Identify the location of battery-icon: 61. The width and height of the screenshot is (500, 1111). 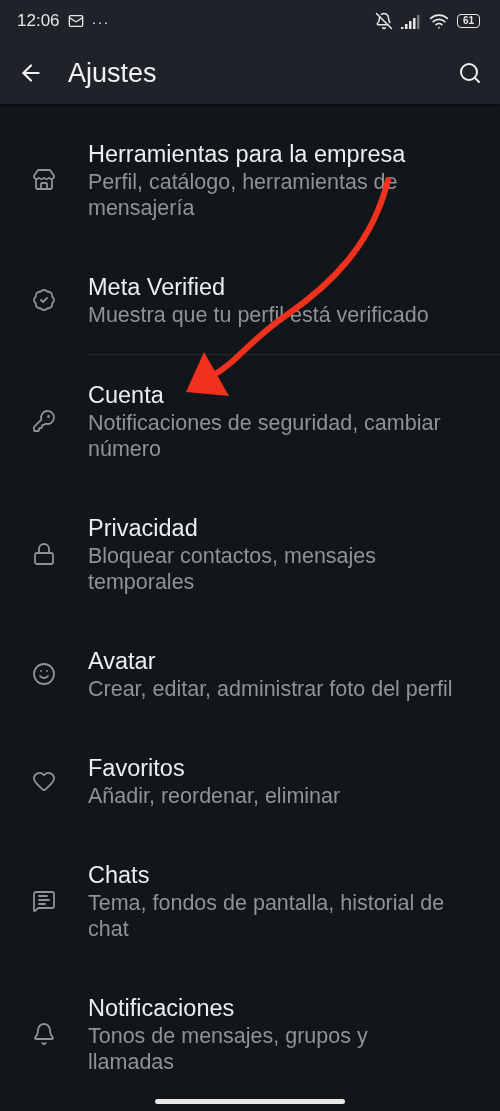
(468, 21).